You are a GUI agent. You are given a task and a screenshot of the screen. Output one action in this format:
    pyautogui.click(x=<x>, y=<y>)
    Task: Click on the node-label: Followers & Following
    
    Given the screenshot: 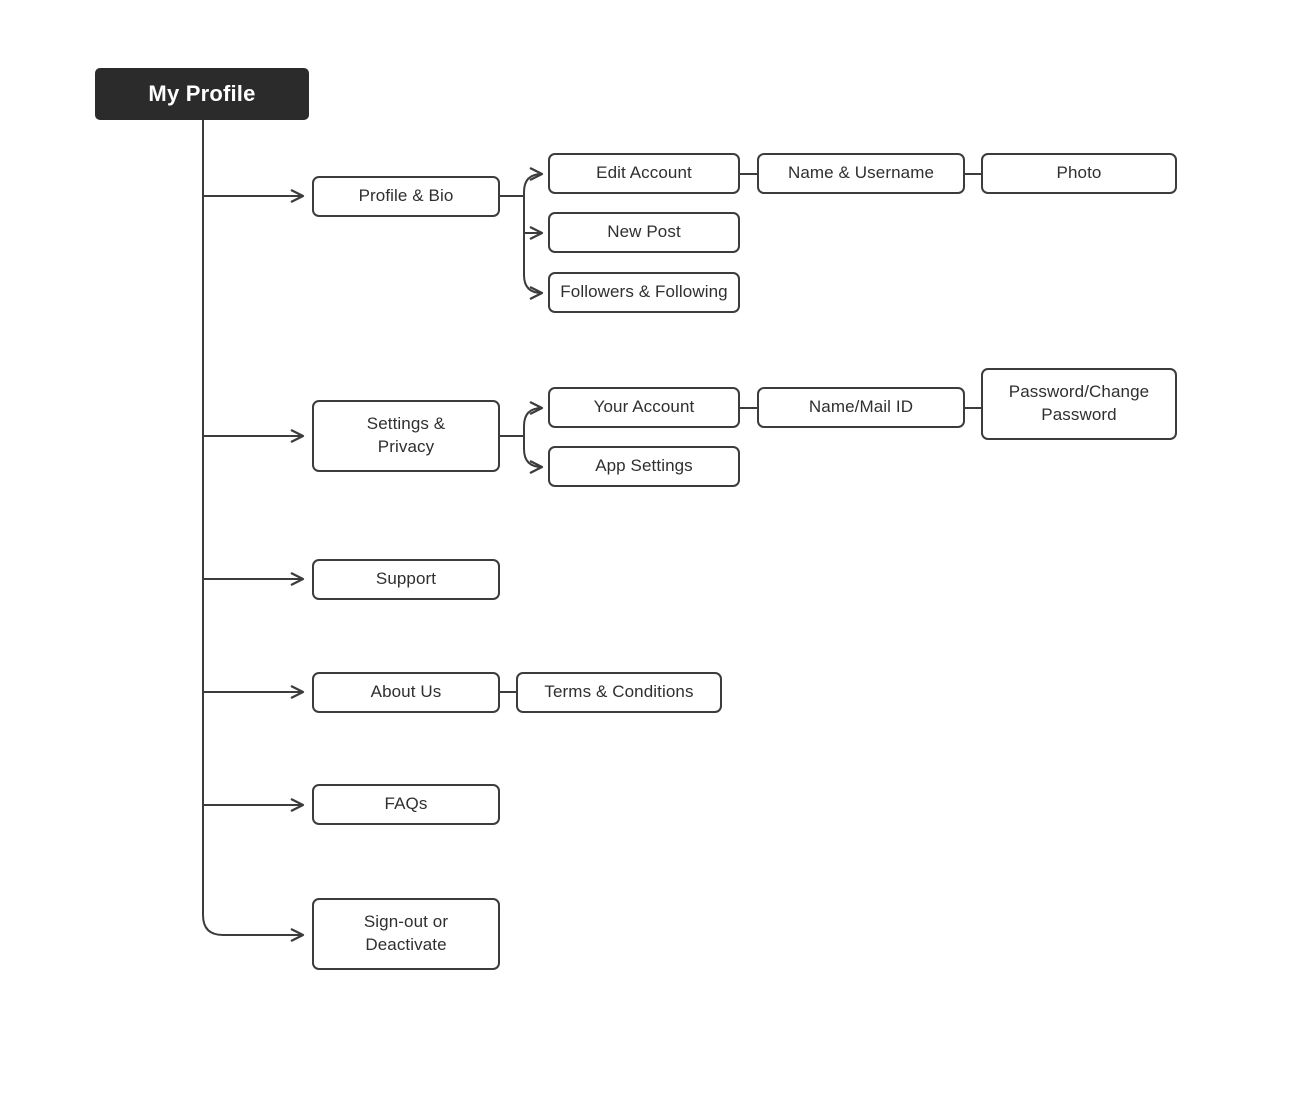 What is the action you would take?
    pyautogui.click(x=644, y=292)
    